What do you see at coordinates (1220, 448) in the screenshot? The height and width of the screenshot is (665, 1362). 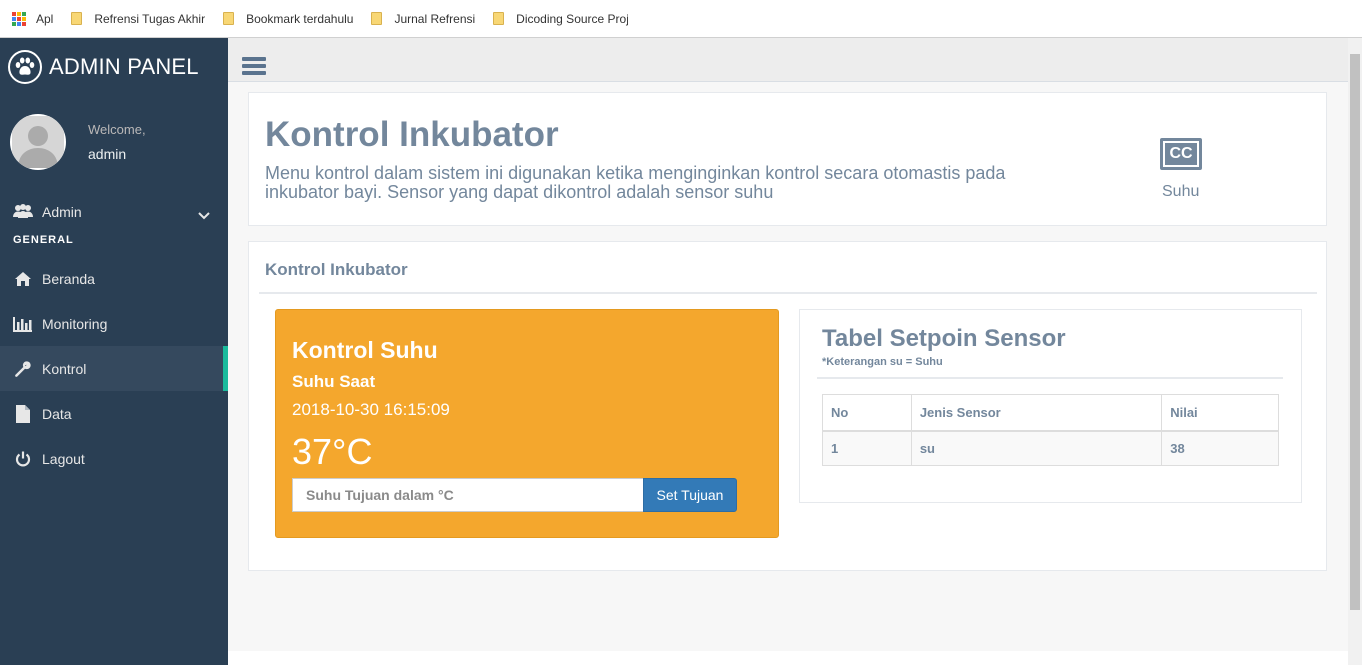 I see `cell-nilai: 38` at bounding box center [1220, 448].